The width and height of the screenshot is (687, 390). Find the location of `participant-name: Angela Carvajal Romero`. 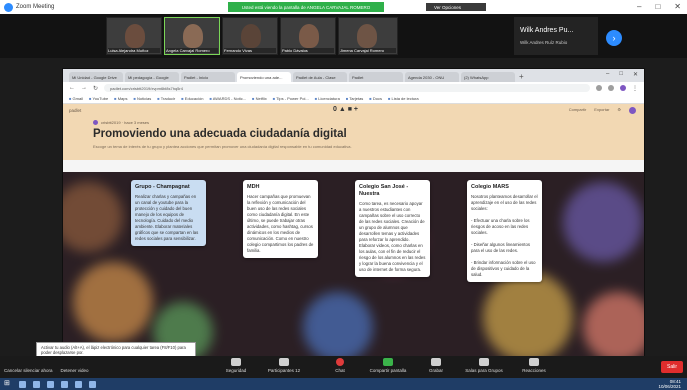

participant-name: Angela Carvajal Romero is located at coordinates (192, 50).